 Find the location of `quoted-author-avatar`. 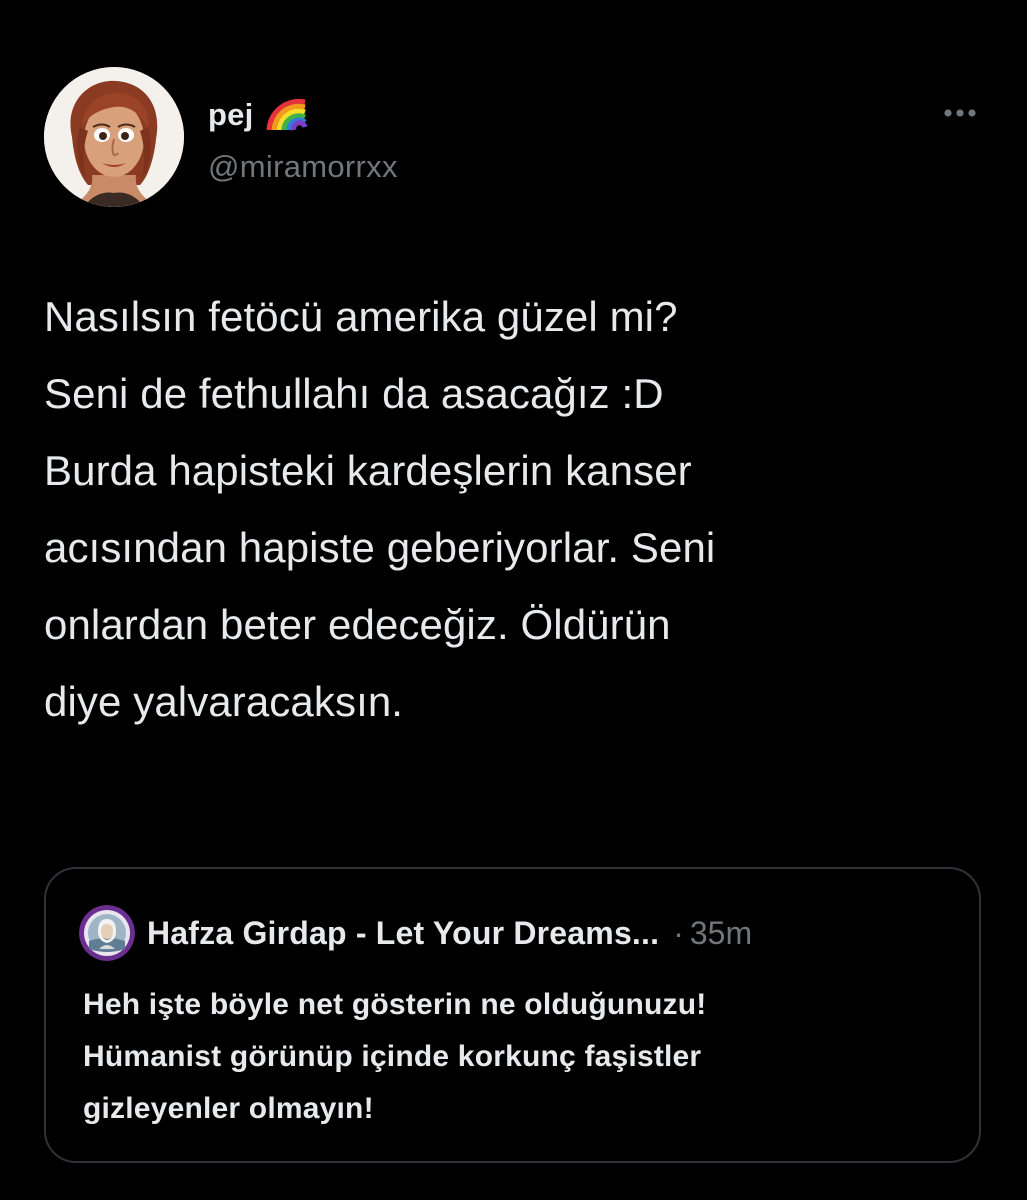

quoted-author-avatar is located at coordinates (107, 933).